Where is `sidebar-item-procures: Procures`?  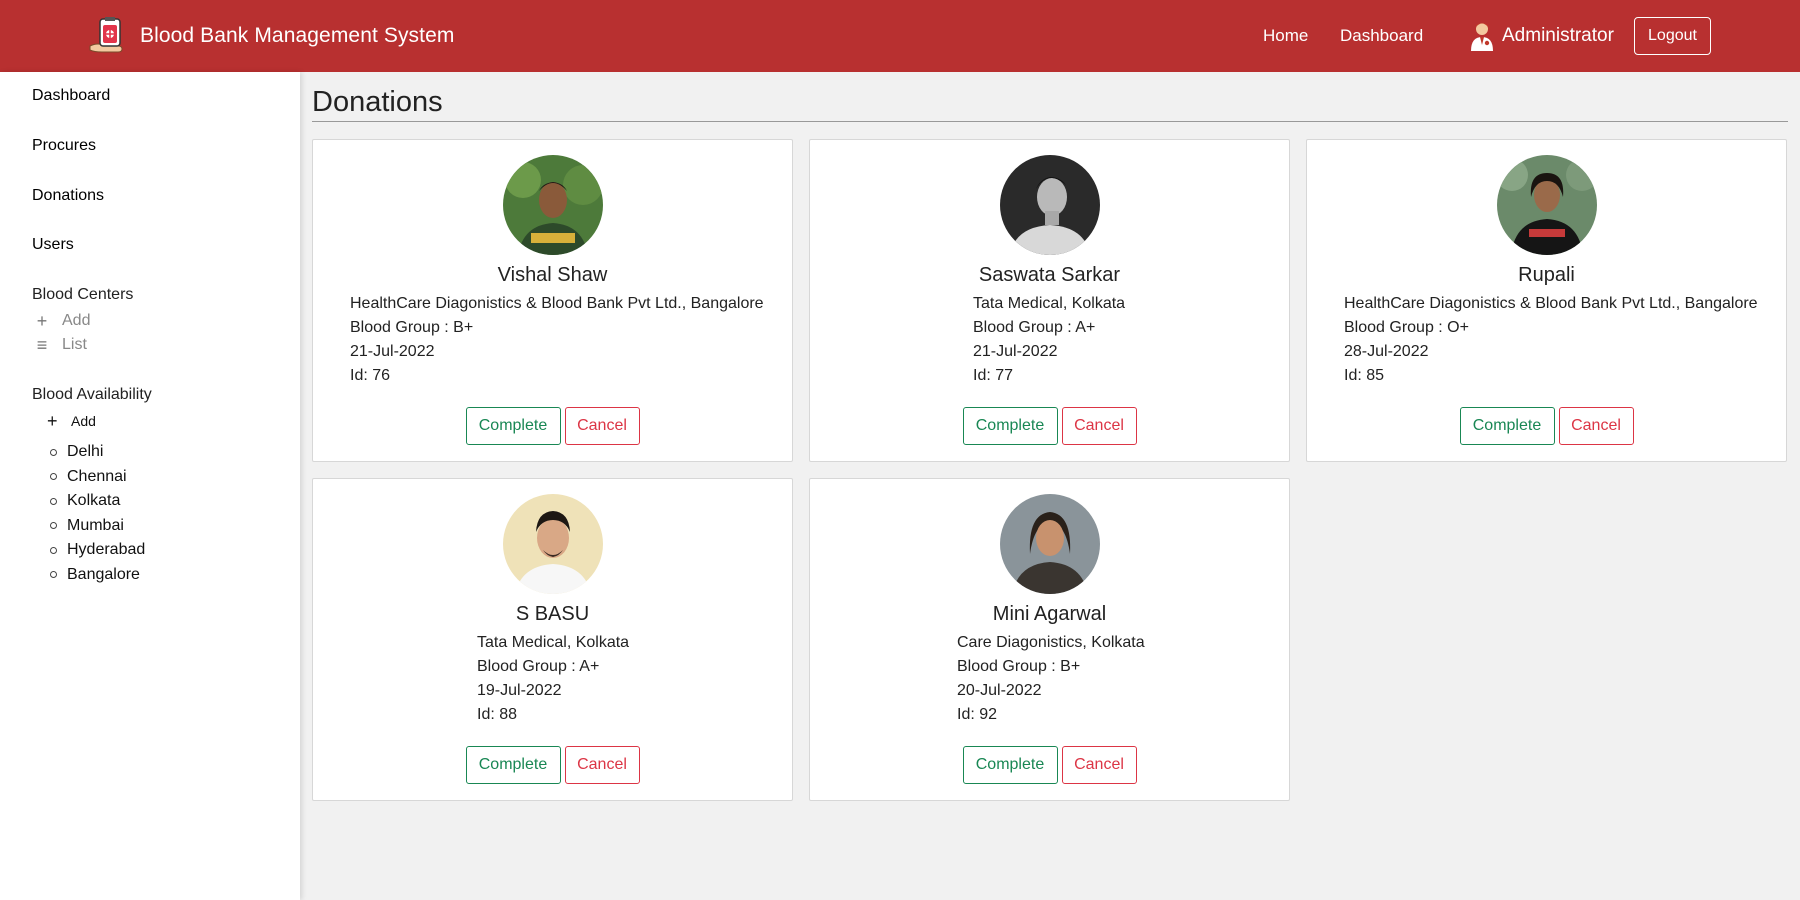
sidebar-item-procures: Procures is located at coordinates (64, 146).